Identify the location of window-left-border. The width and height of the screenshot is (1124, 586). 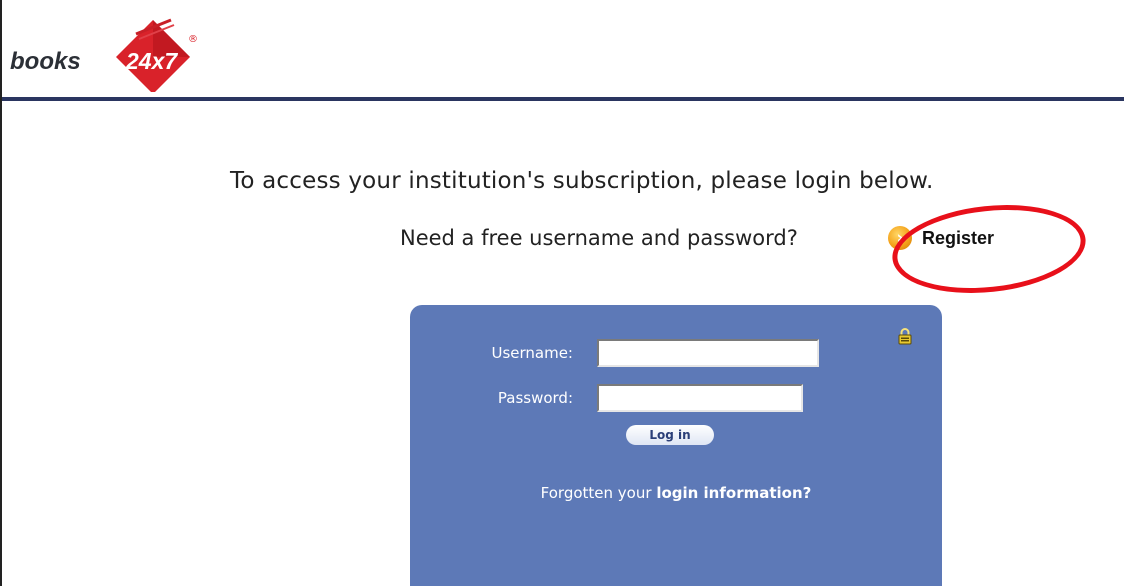
(1, 293).